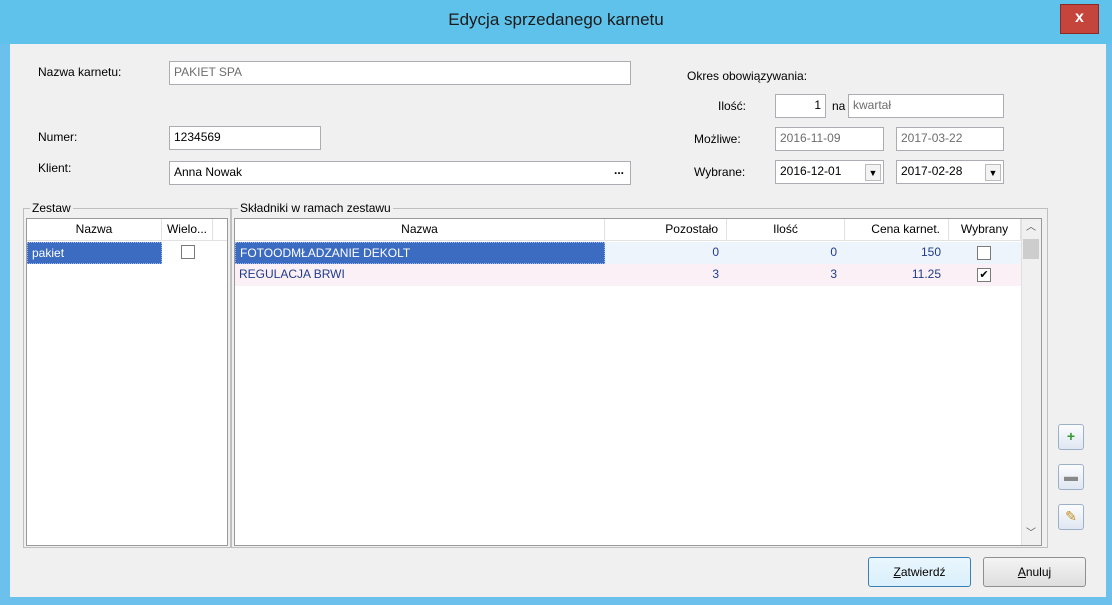 This screenshot has height=605, width=1112. Describe the element at coordinates (984, 275) in the screenshot. I see `skladniki-wybrany-checkbox: ✔` at that location.